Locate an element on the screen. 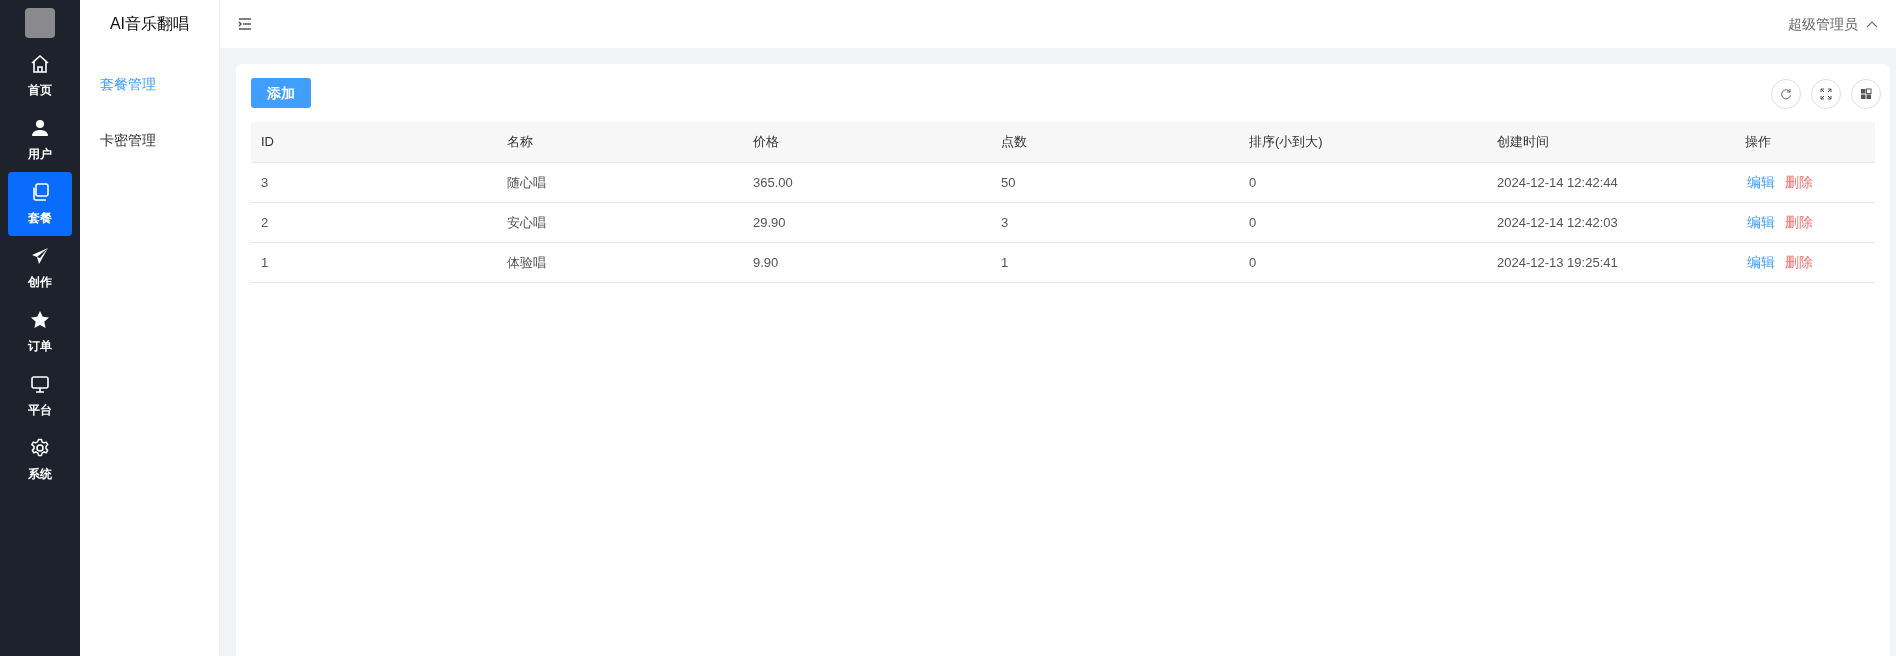 The height and width of the screenshot is (656, 1896). nav-item: 系统 is located at coordinates (40, 460).